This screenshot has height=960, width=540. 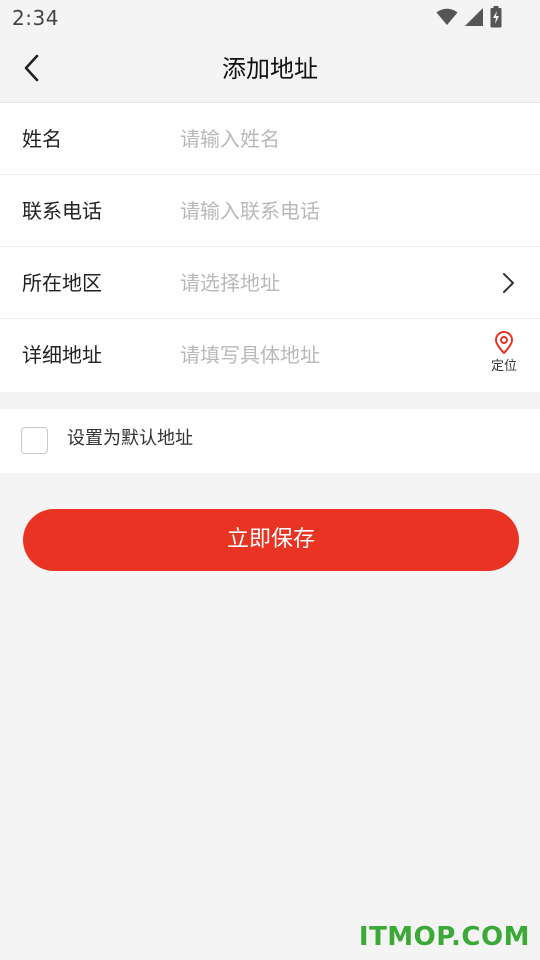 What do you see at coordinates (325, 211) in the screenshot?
I see `phone-input` at bounding box center [325, 211].